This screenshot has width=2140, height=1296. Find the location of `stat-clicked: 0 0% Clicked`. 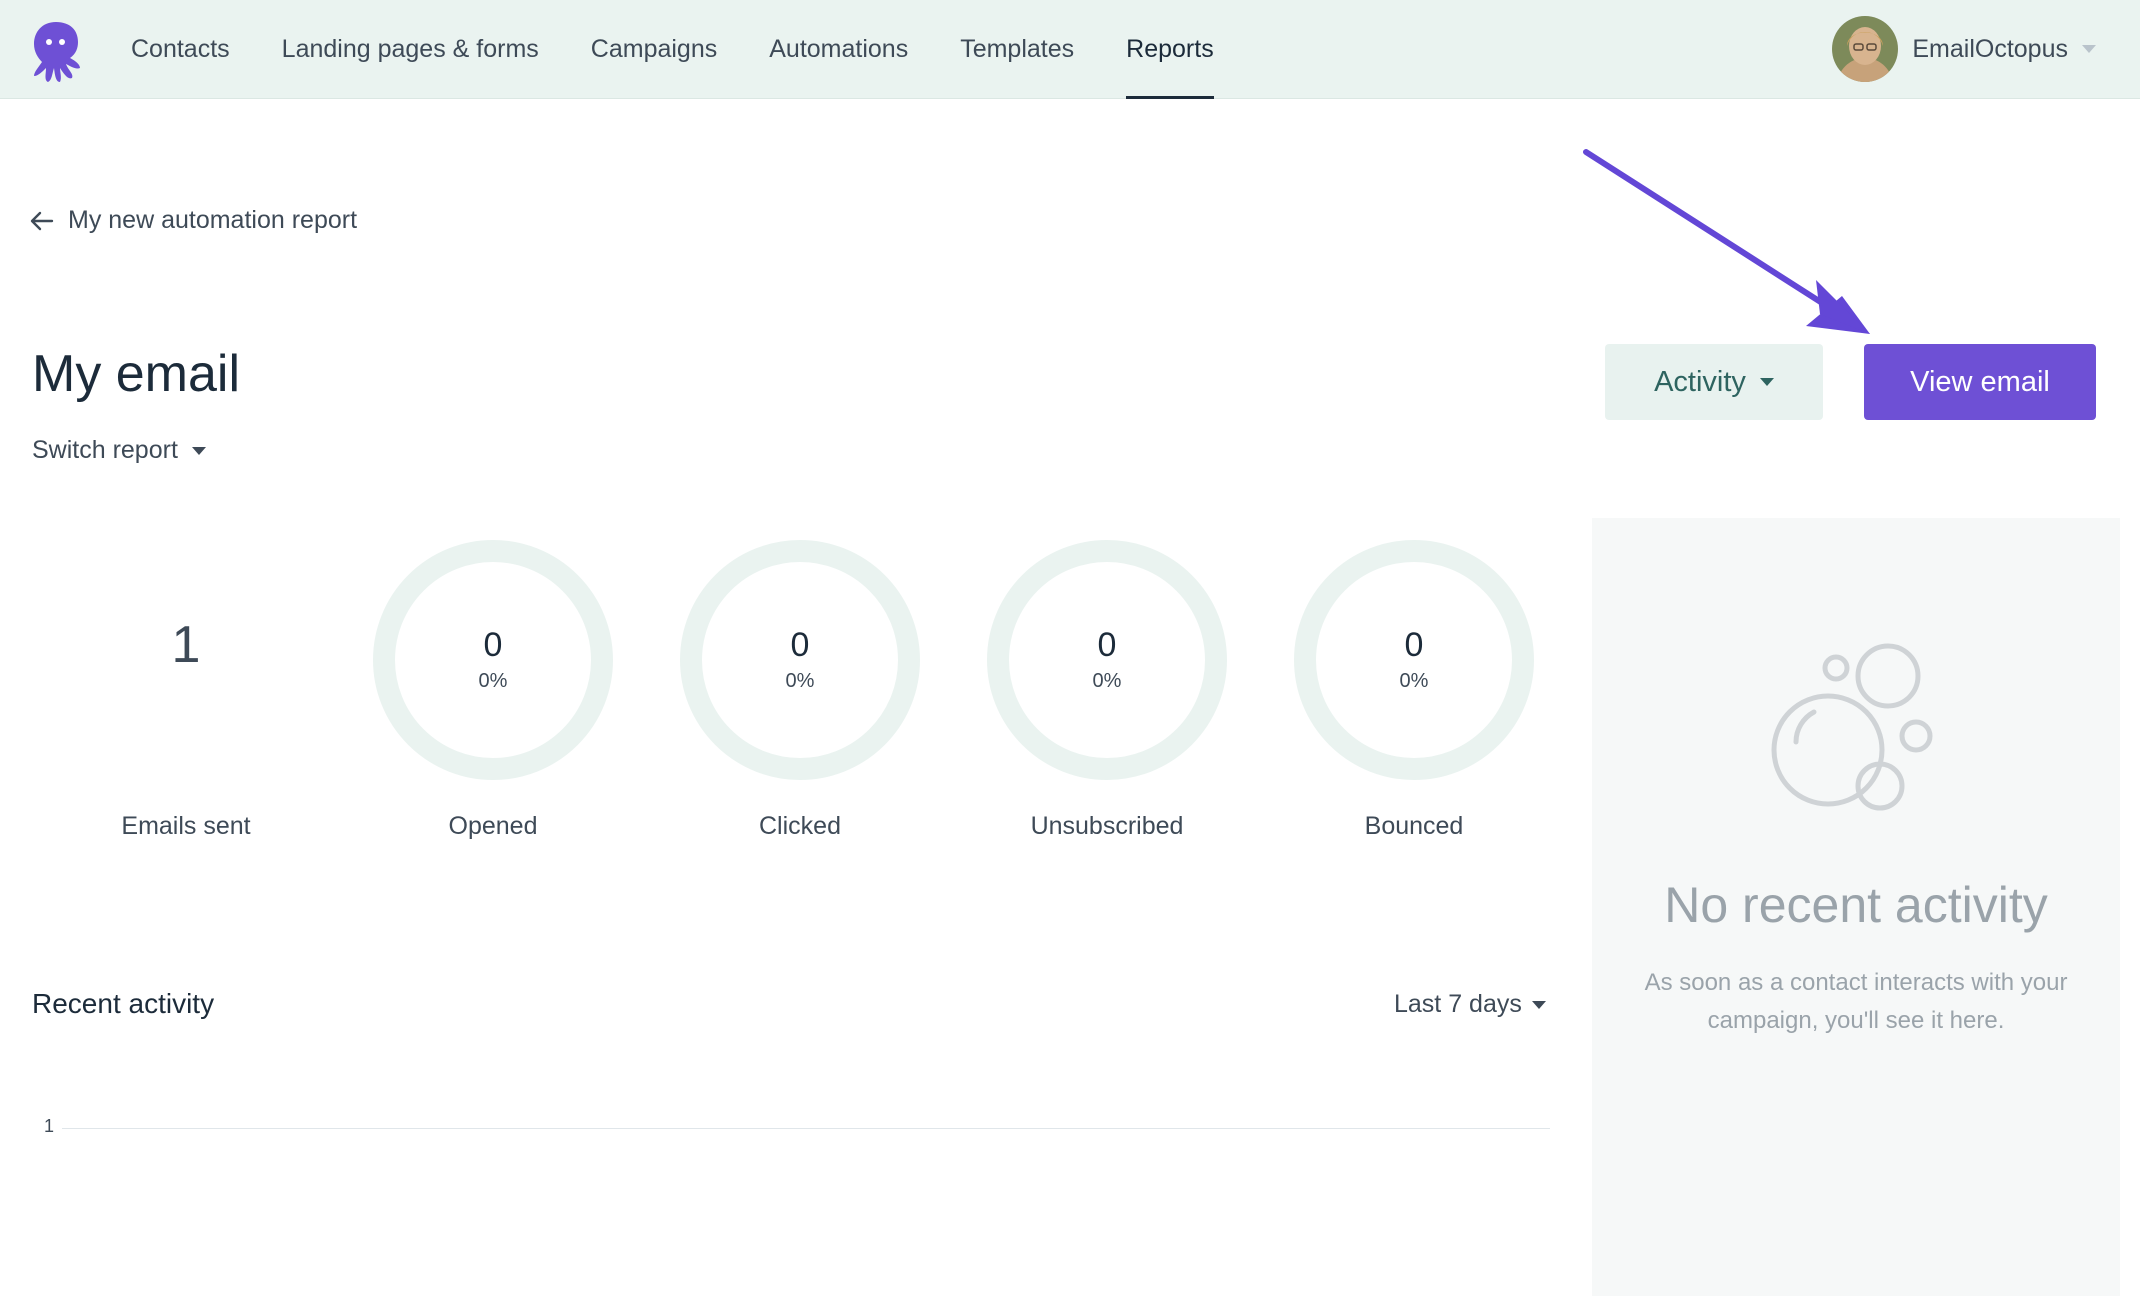

stat-clicked: 0 0% Clicked is located at coordinates (800, 690).